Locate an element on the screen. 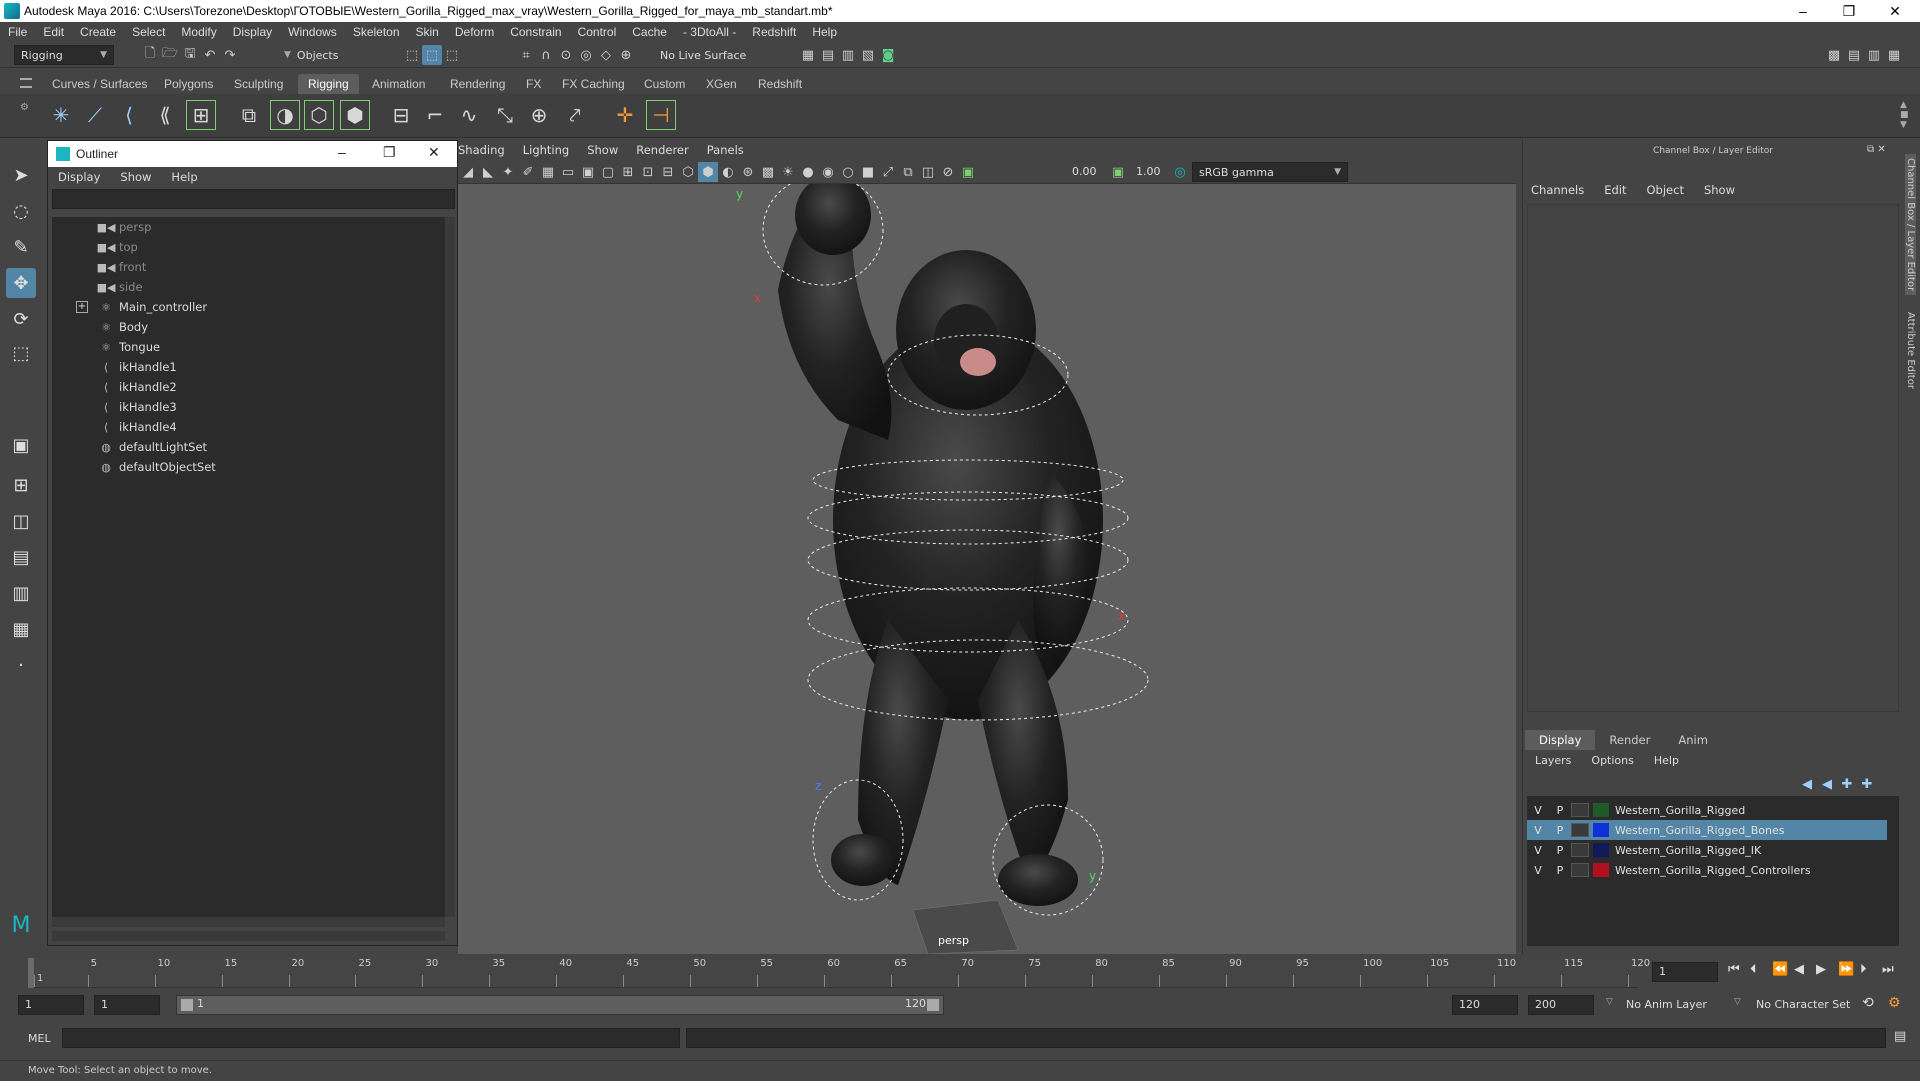  tab-redshift: Redshift is located at coordinates (780, 84).